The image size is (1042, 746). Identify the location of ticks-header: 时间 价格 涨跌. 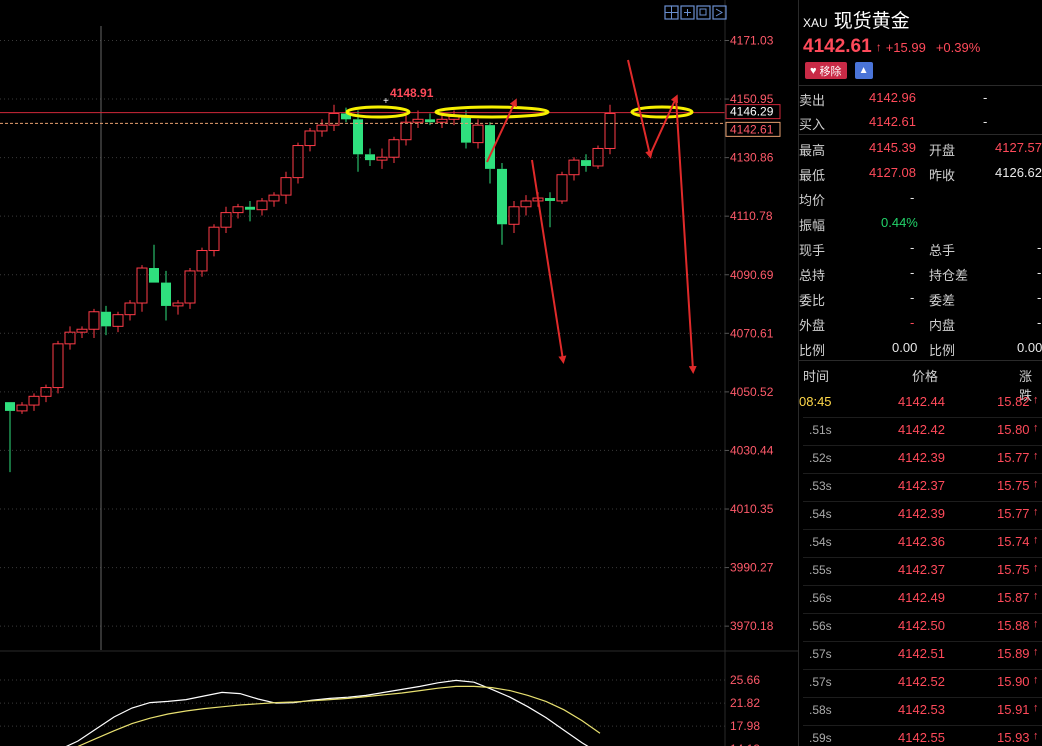
(920, 384).